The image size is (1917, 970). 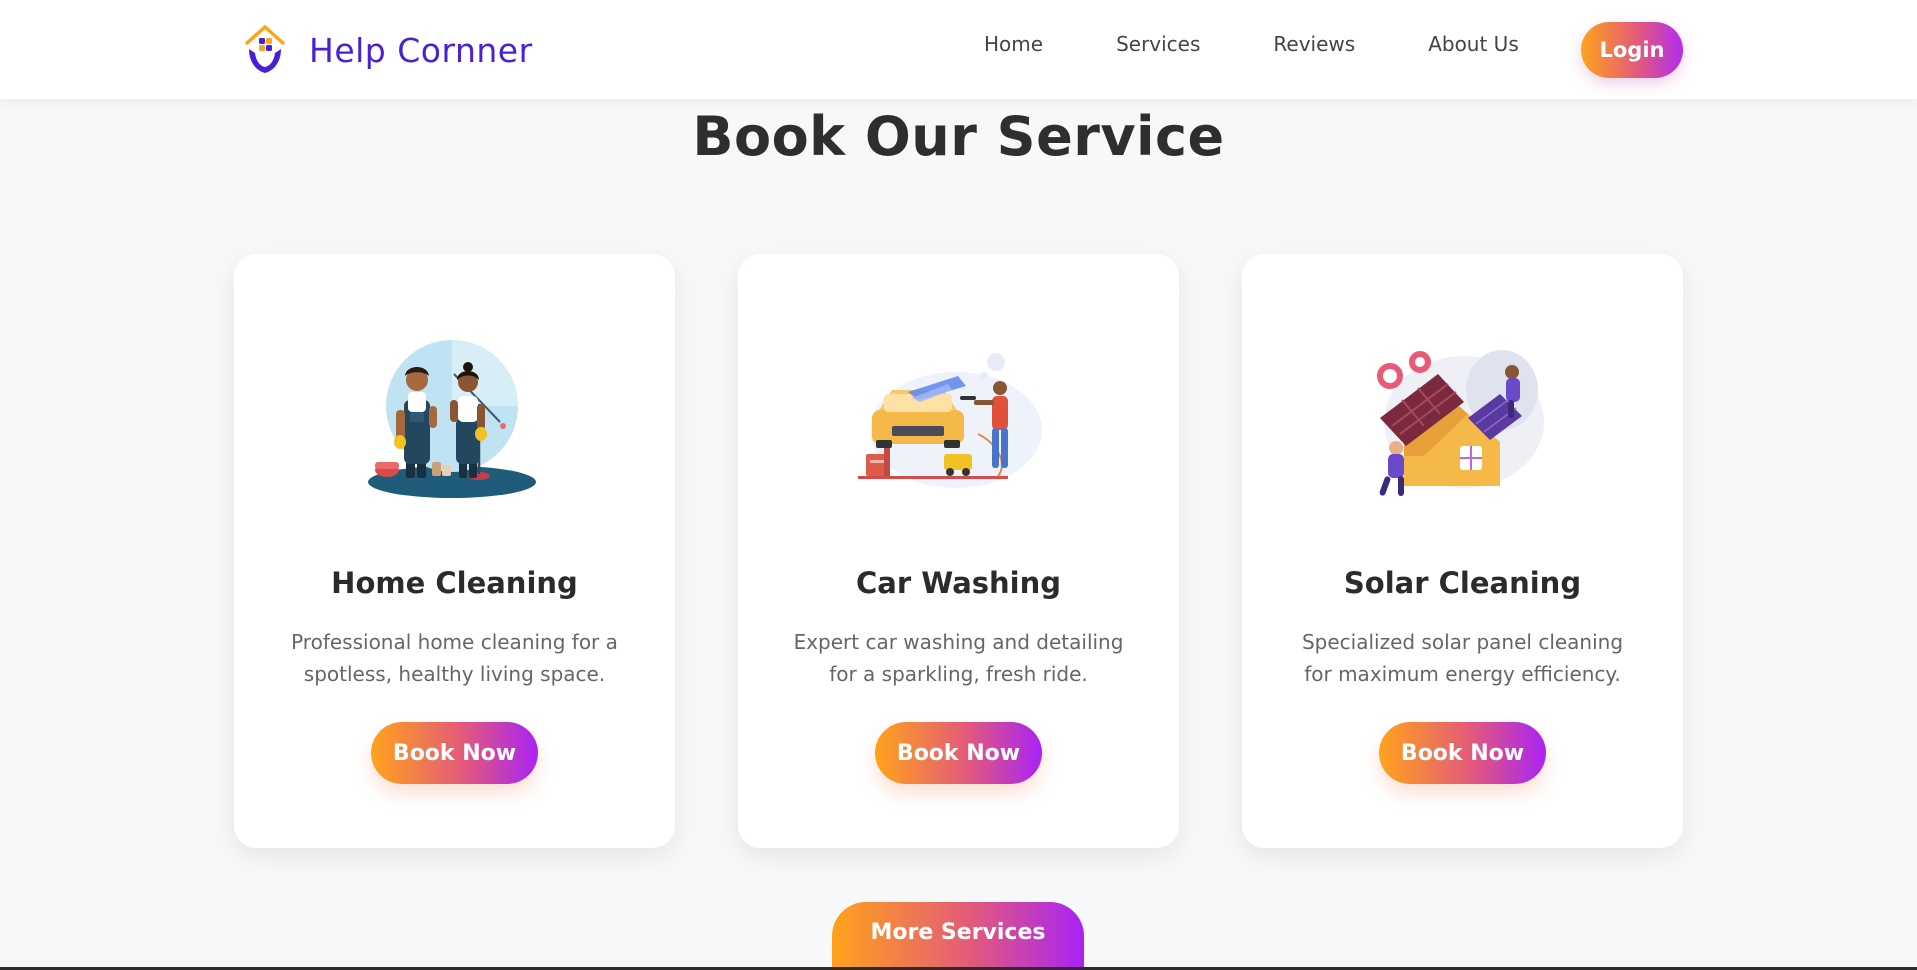 I want to click on card-title: Car Washing, so click(x=958, y=583).